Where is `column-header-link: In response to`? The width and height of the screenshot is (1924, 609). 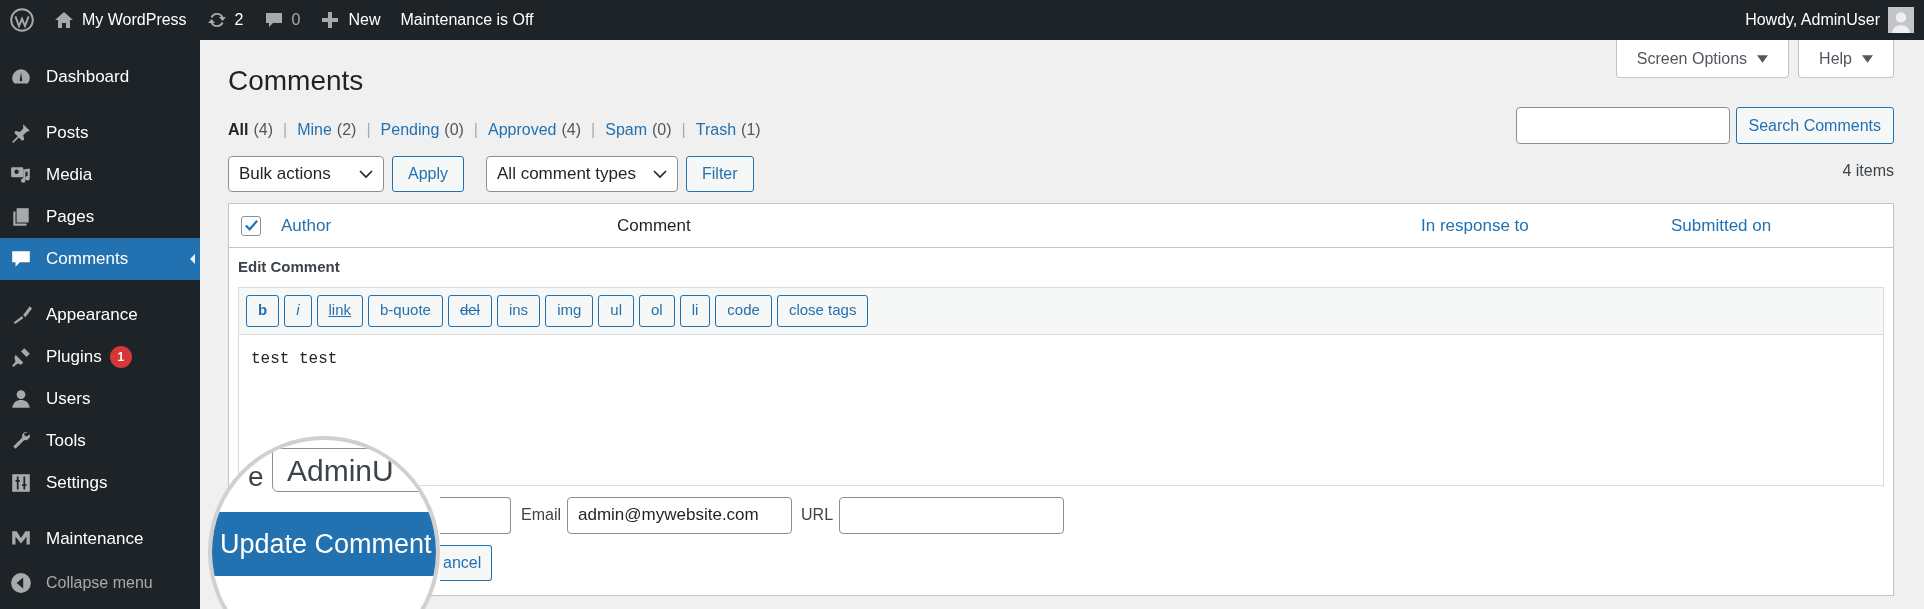
column-header-link: In response to is located at coordinates (1475, 225).